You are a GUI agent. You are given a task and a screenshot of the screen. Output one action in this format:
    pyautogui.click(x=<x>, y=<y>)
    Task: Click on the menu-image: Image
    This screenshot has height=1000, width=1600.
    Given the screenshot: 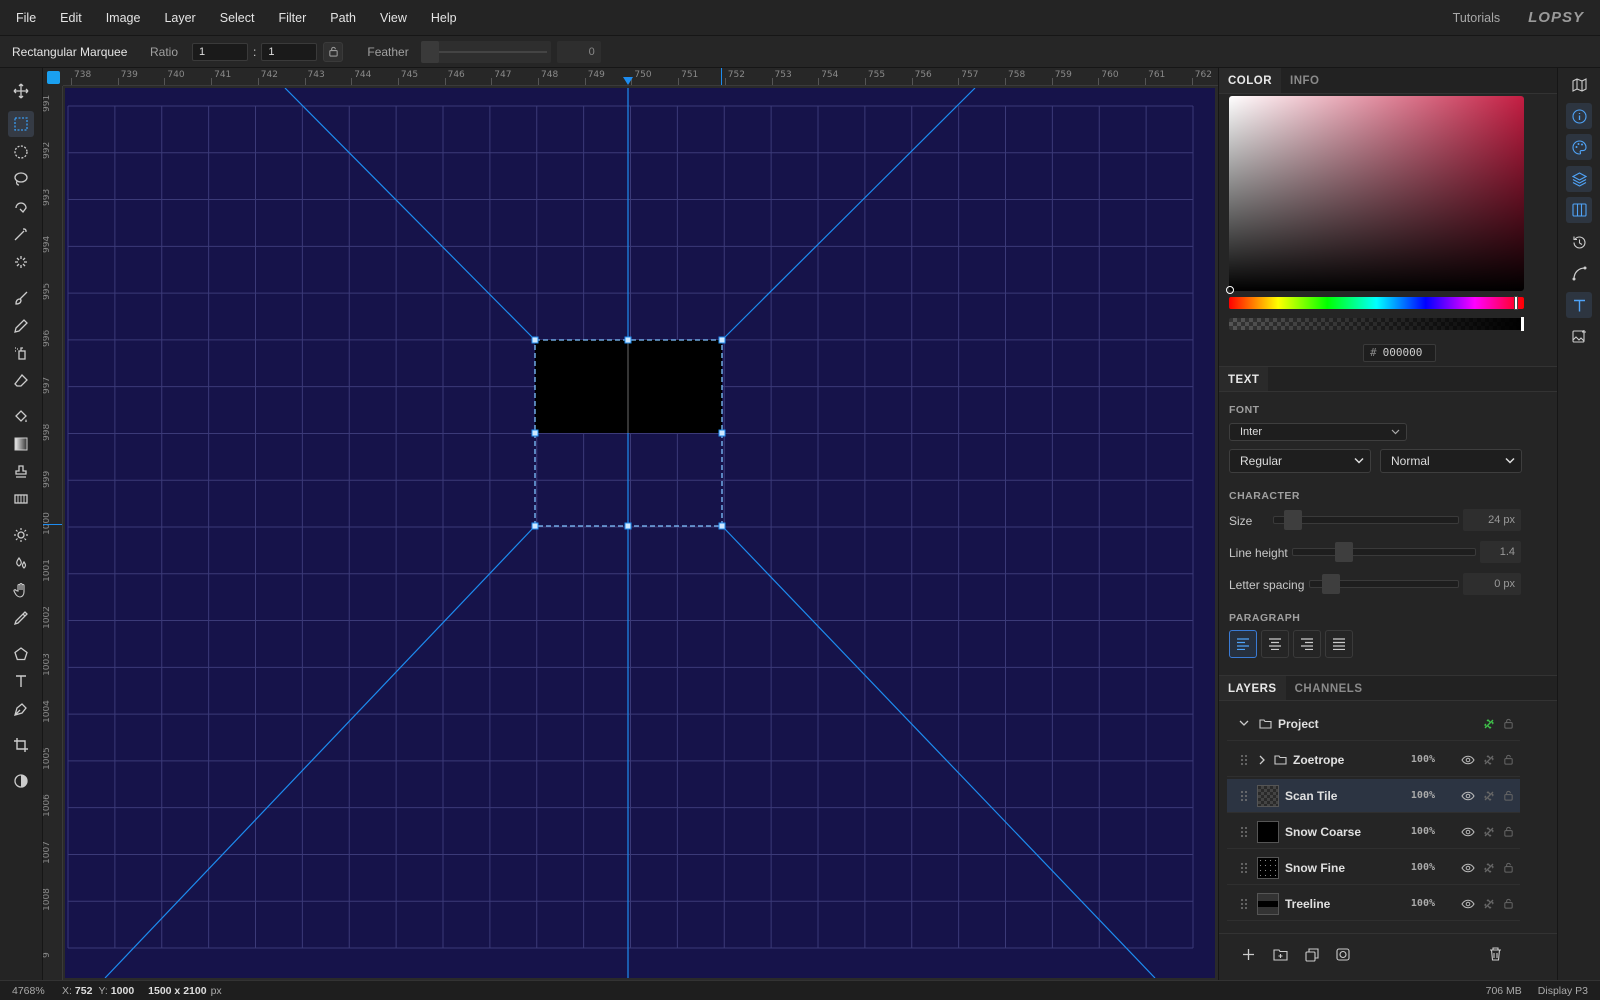 What is the action you would take?
    pyautogui.click(x=123, y=18)
    